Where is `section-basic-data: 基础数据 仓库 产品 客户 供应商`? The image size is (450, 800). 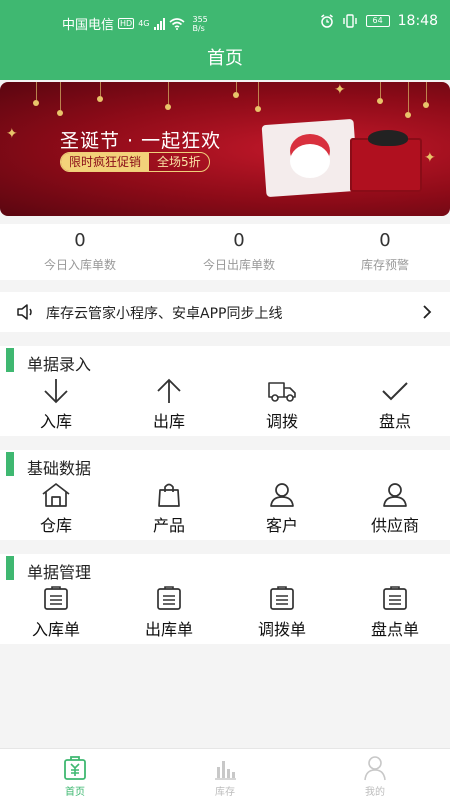
section-basic-data: 基础数据 仓库 产品 客户 供应商 is located at coordinates (225, 495).